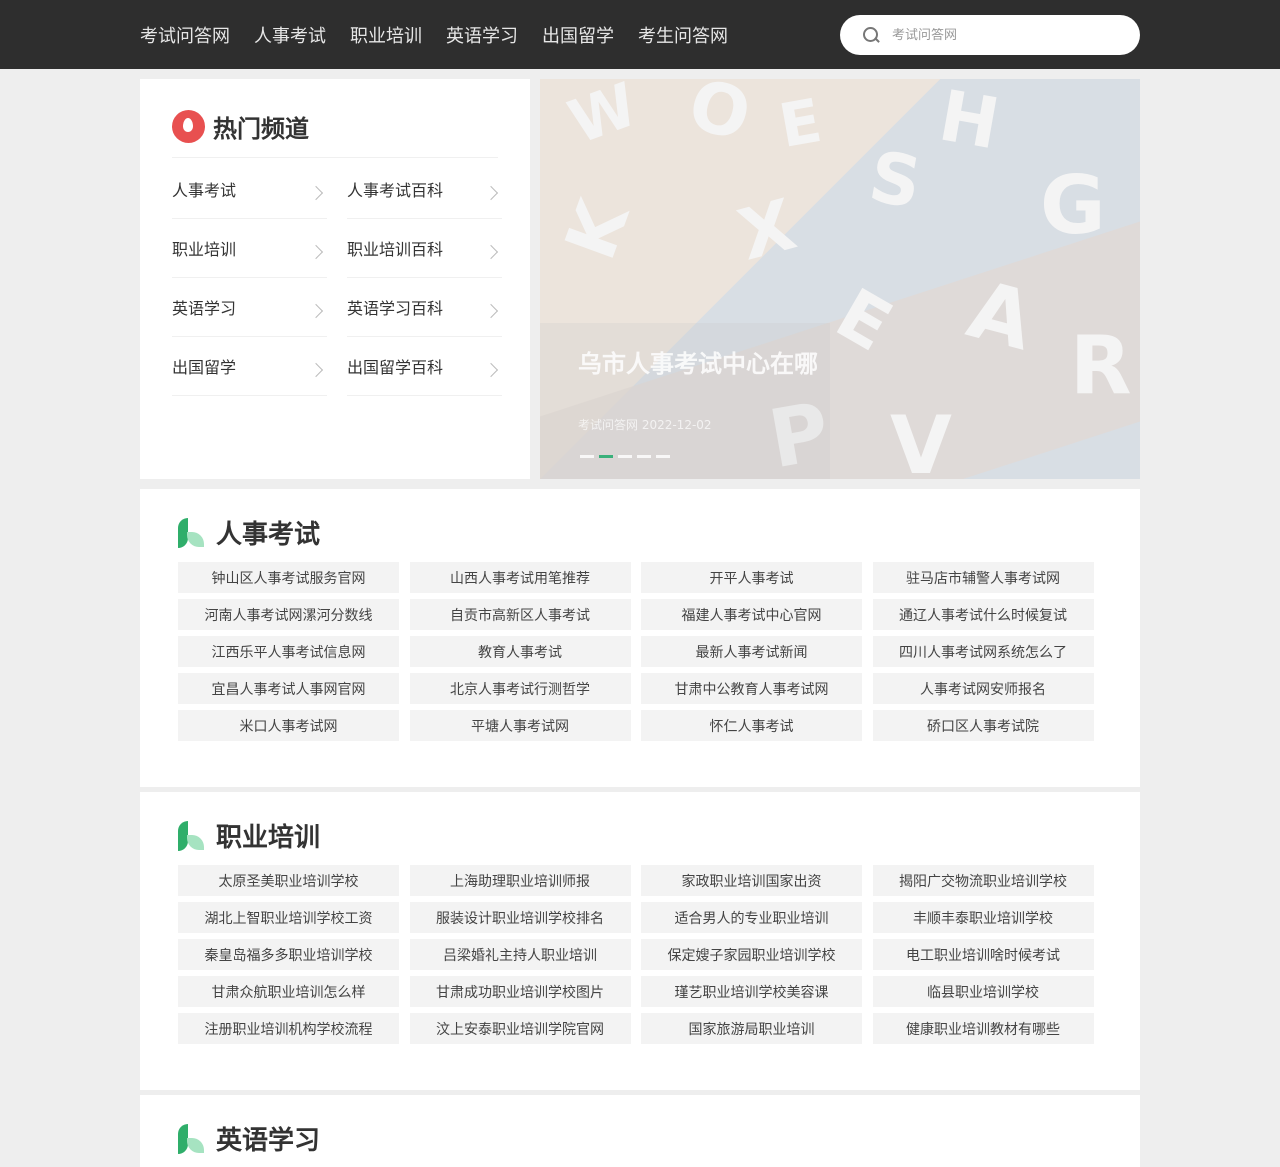  What do you see at coordinates (395, 190) in the screenshot?
I see `hot-channel-label: 人事考试百科` at bounding box center [395, 190].